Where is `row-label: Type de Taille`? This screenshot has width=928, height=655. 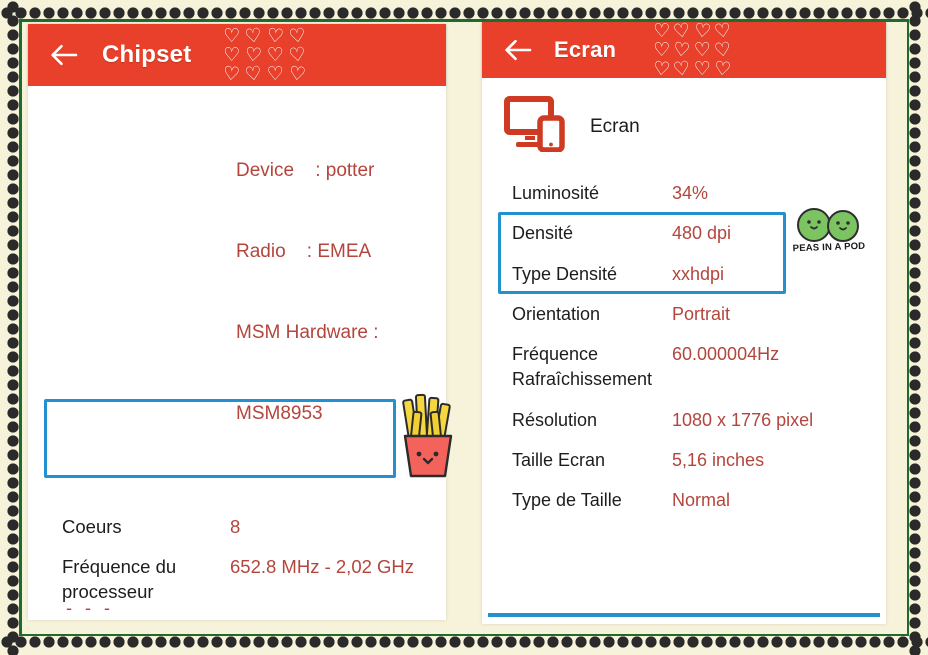 row-label: Type de Taille is located at coordinates (567, 500).